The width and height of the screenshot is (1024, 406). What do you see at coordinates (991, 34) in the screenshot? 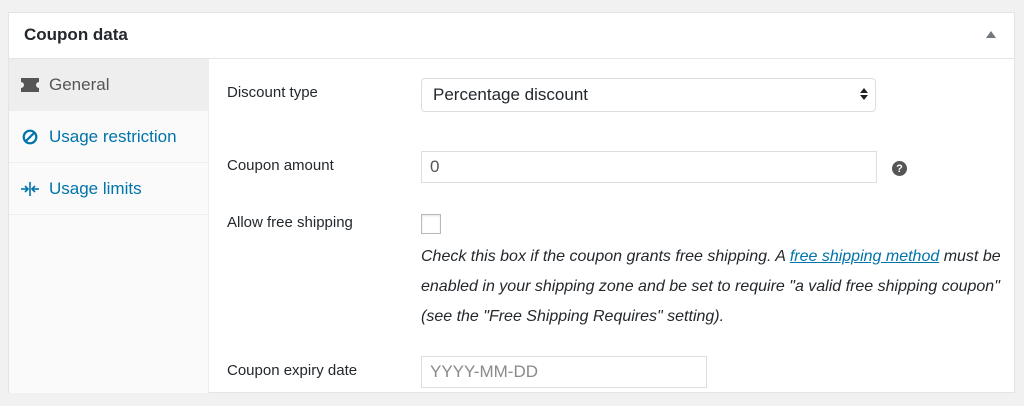
I see `collapse-toggle-icon` at bounding box center [991, 34].